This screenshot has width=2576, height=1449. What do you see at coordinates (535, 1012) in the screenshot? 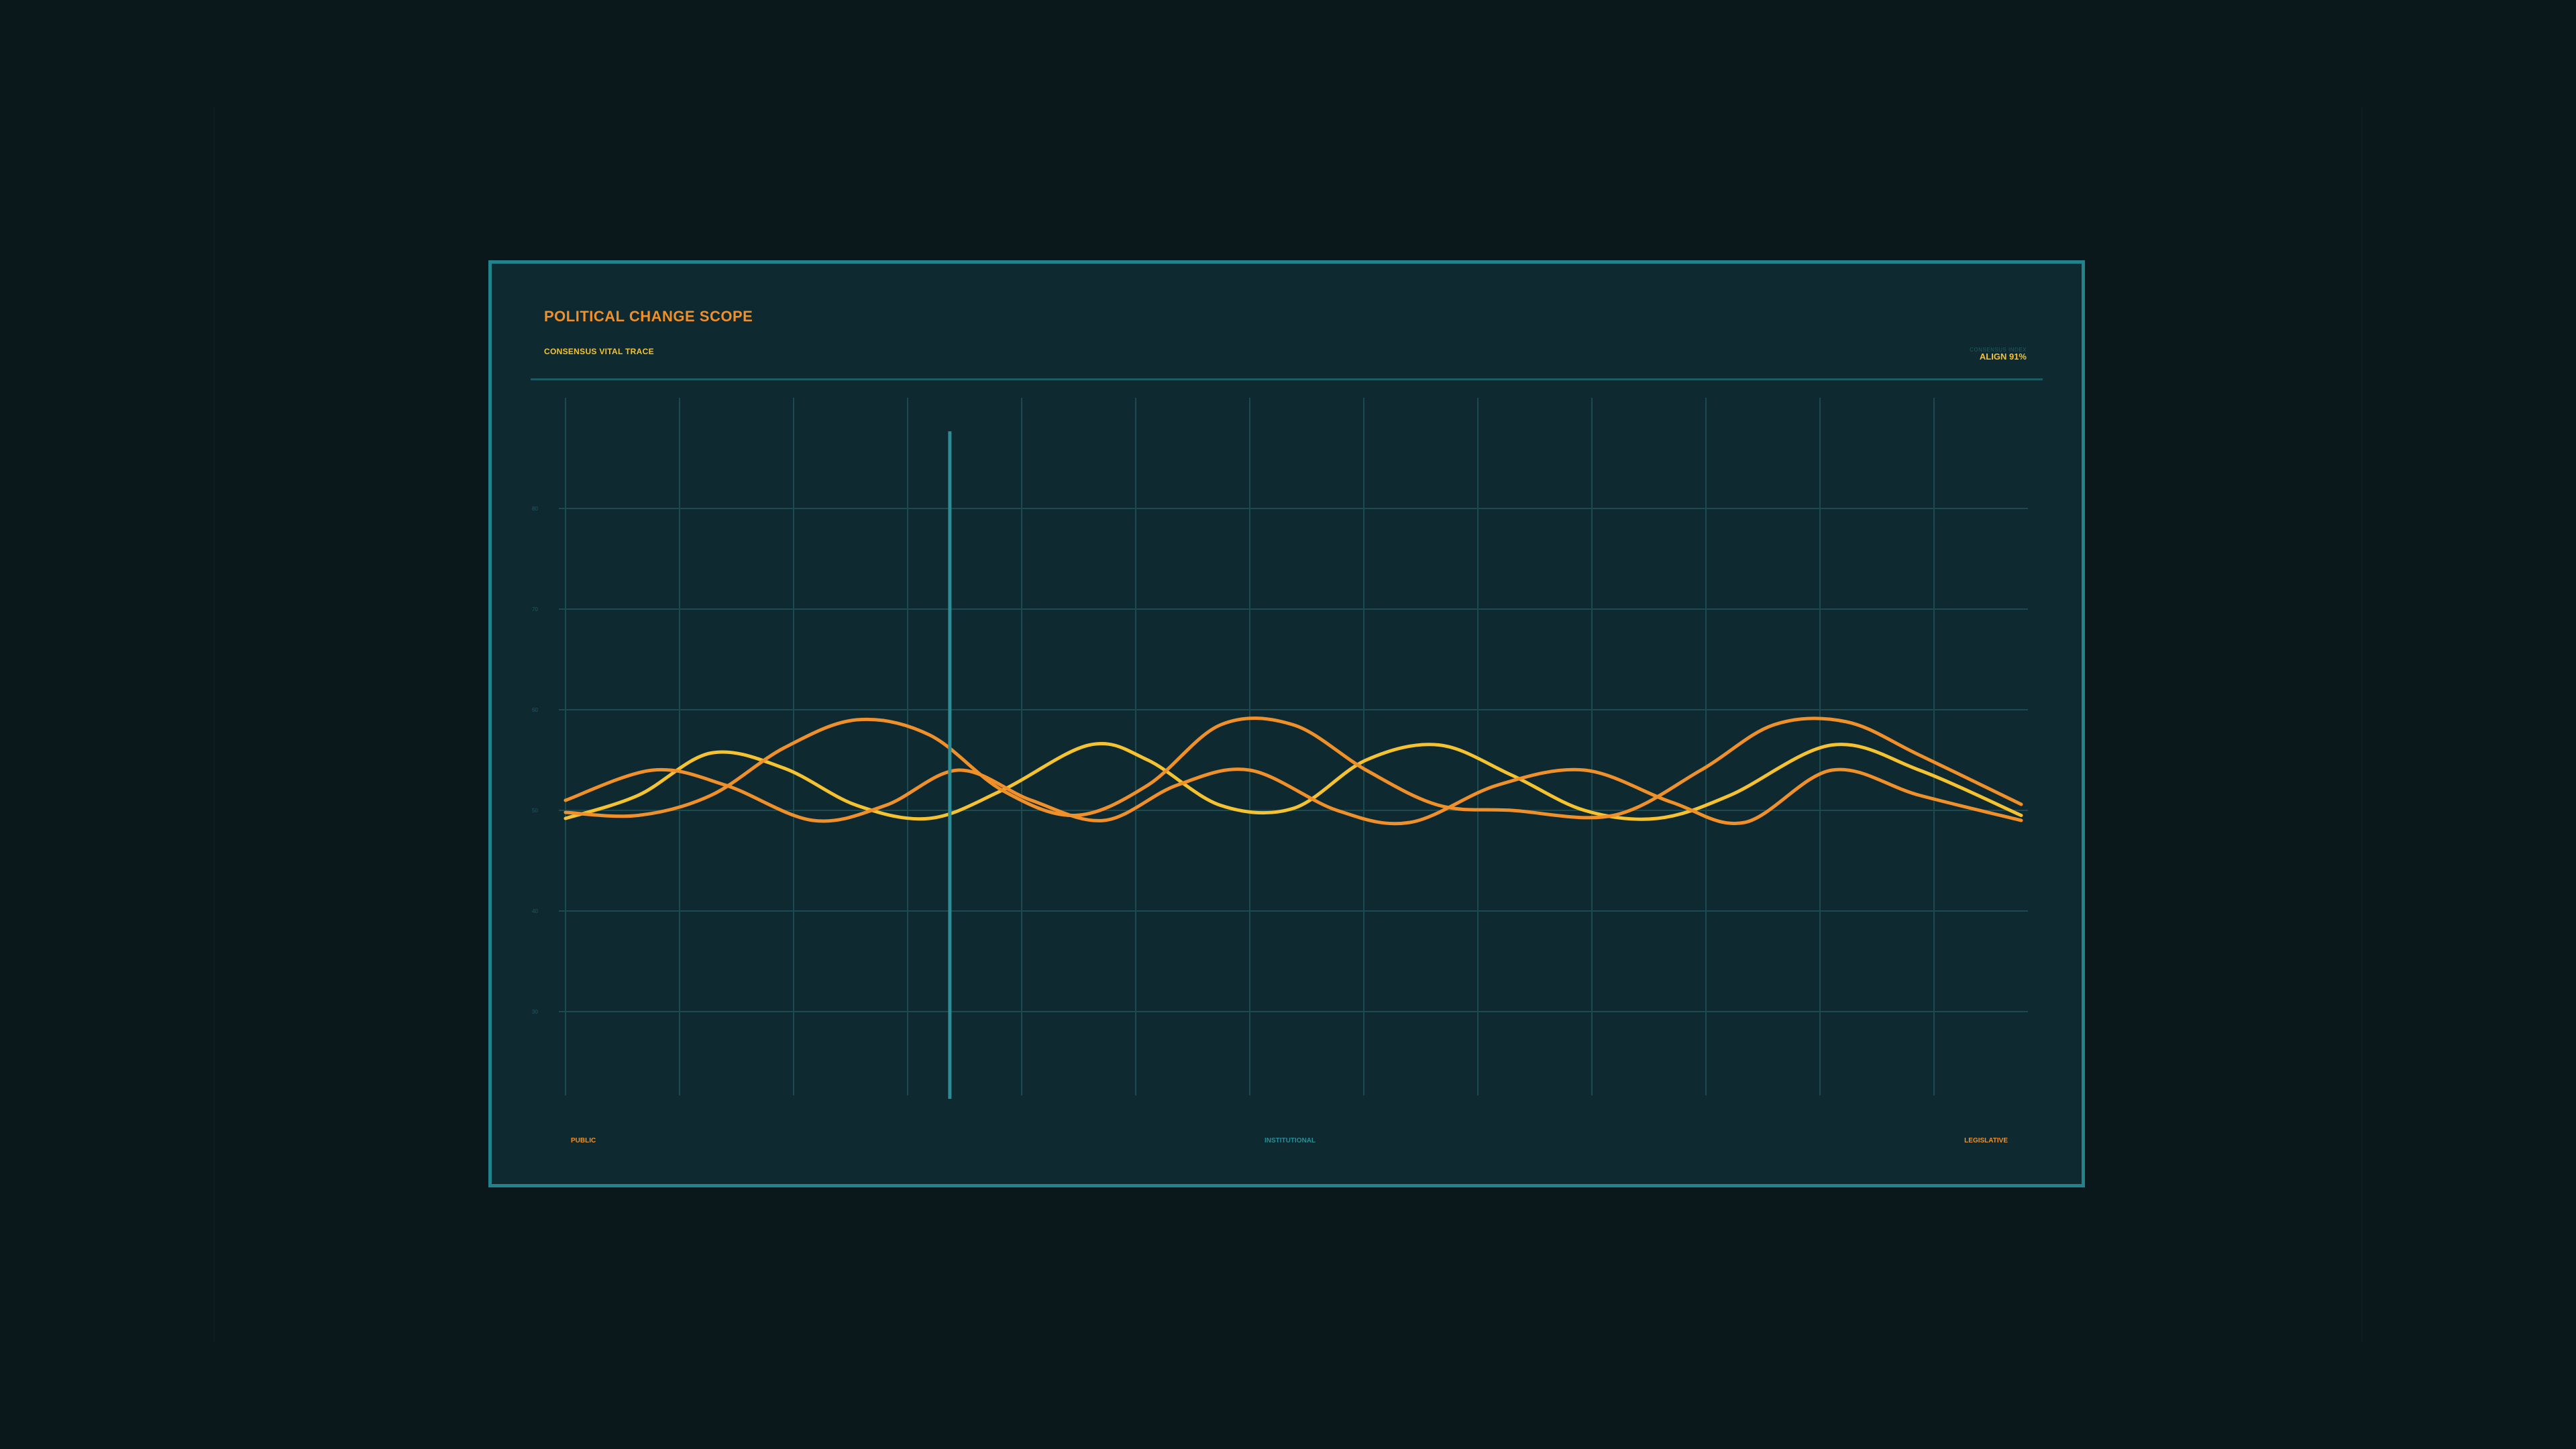
I see `y-tick-label: 30` at bounding box center [535, 1012].